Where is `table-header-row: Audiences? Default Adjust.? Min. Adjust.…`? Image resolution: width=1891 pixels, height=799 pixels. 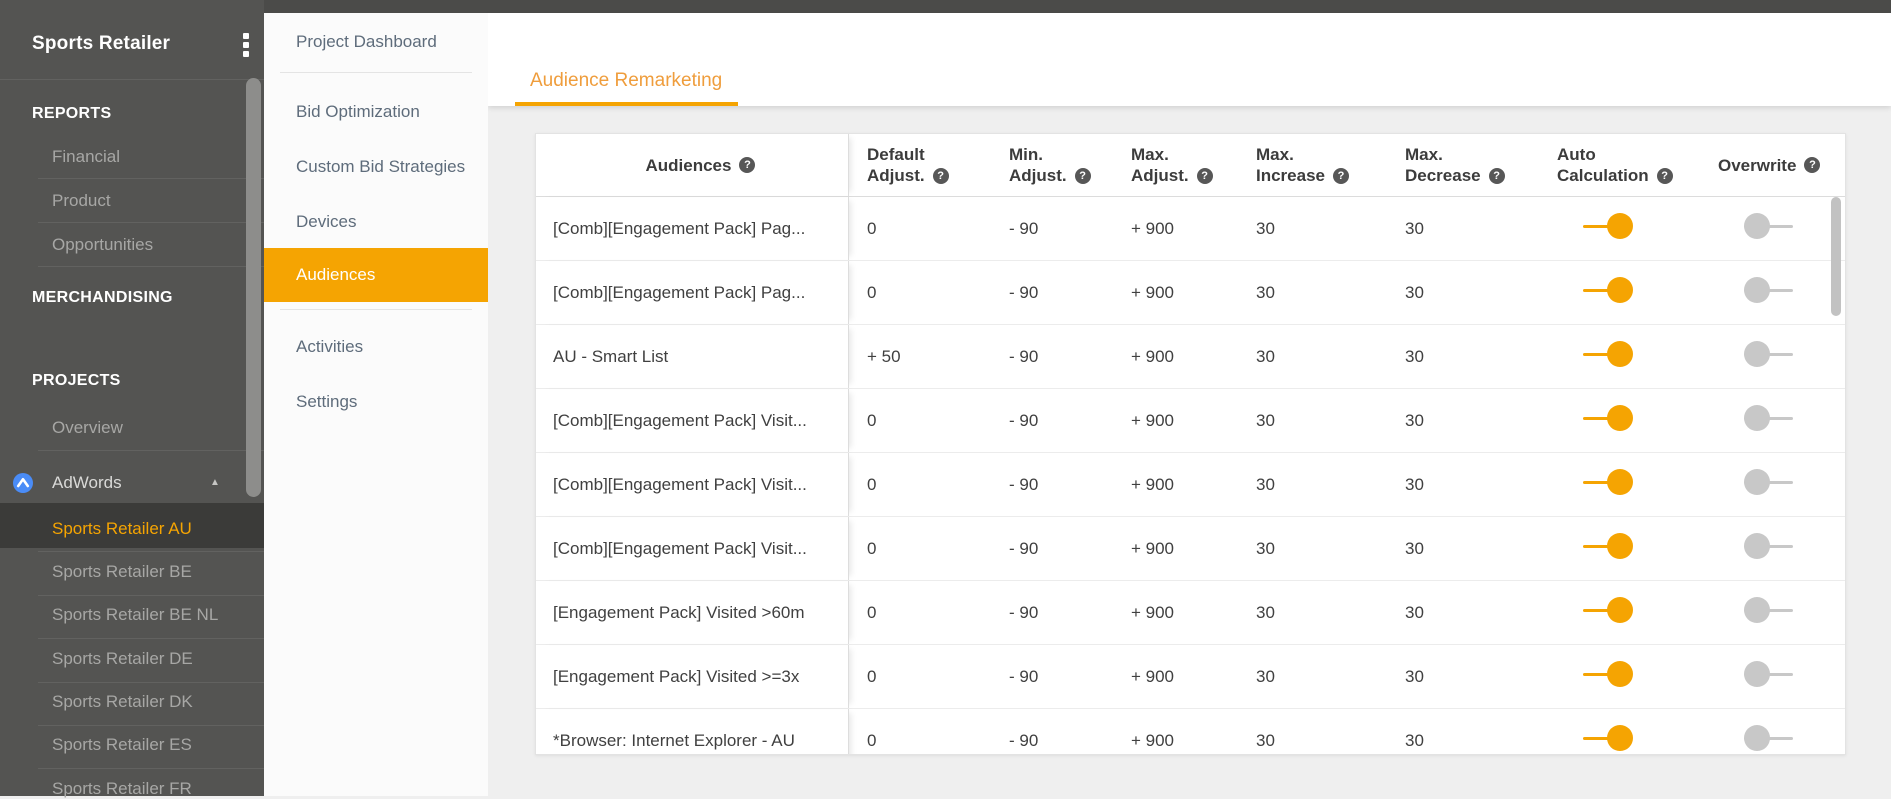
table-header-row: Audiences? Default Adjust.? Min. Adjust.… is located at coordinates (1190, 165).